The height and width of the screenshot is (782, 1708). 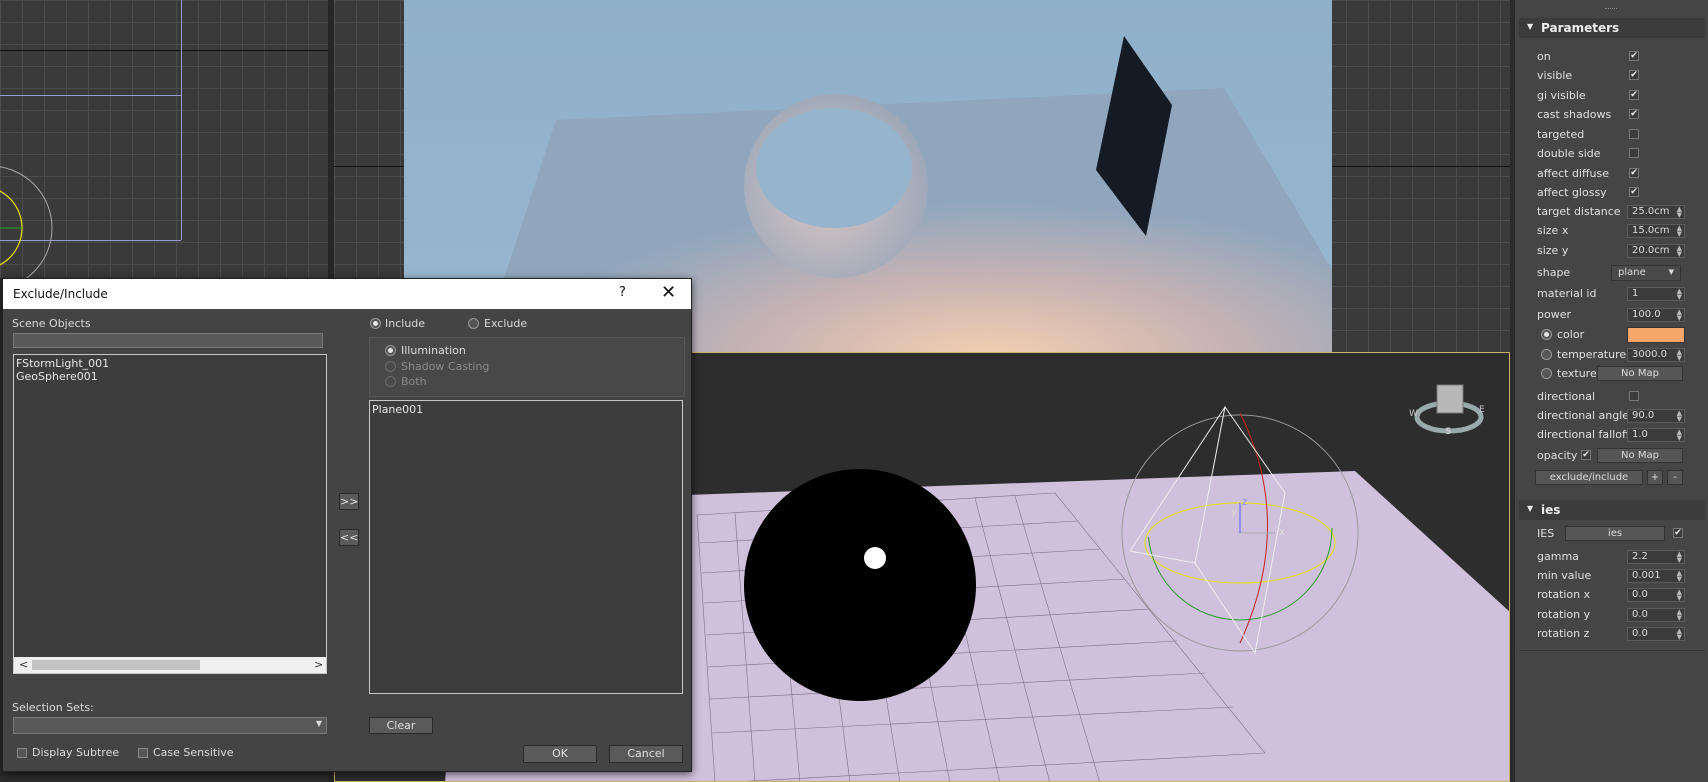 What do you see at coordinates (1634, 134) in the screenshot?
I see `targeted-checkbox` at bounding box center [1634, 134].